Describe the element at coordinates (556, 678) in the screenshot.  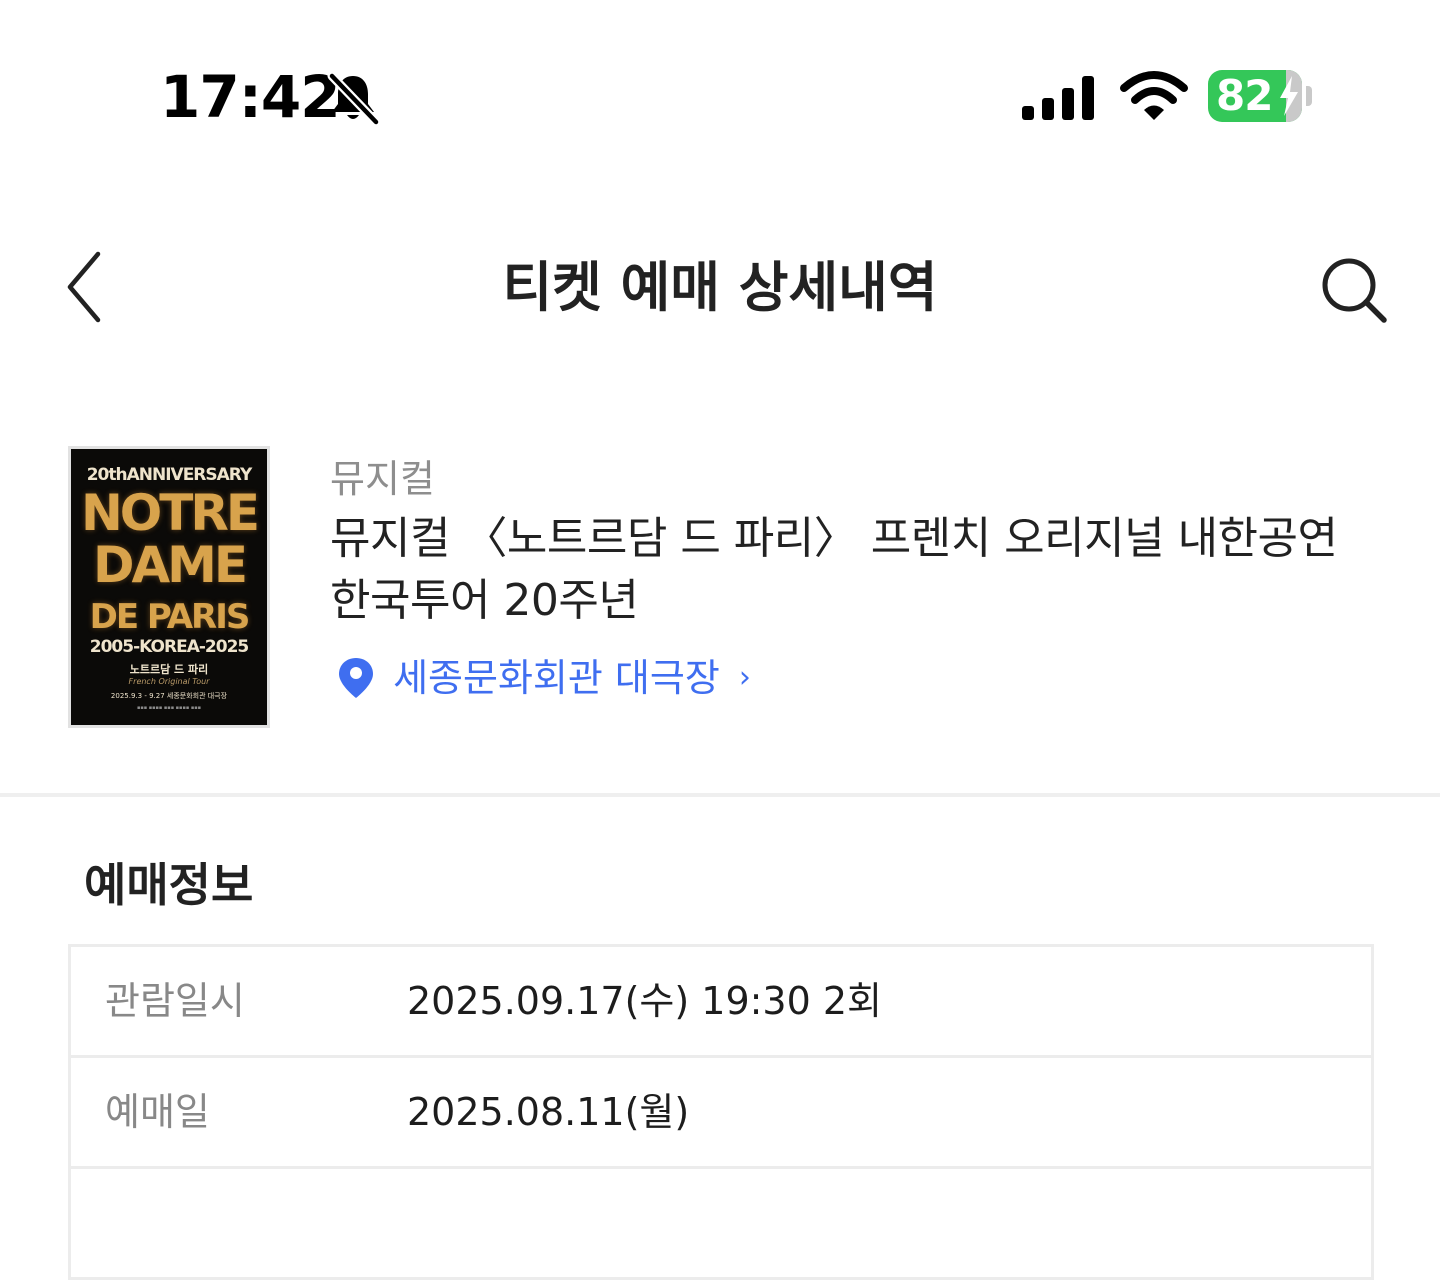
I see `venue-name: 세종문화회관 대극장` at that location.